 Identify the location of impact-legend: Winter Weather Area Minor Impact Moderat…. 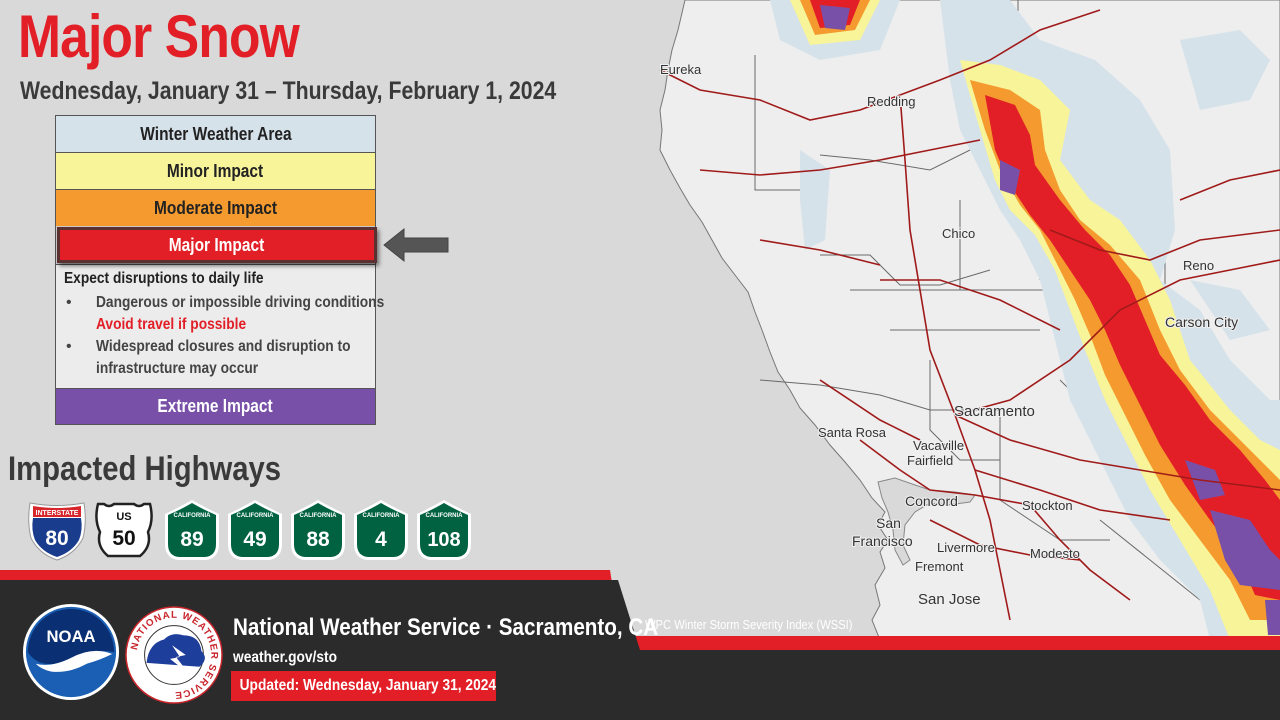
(220, 270).